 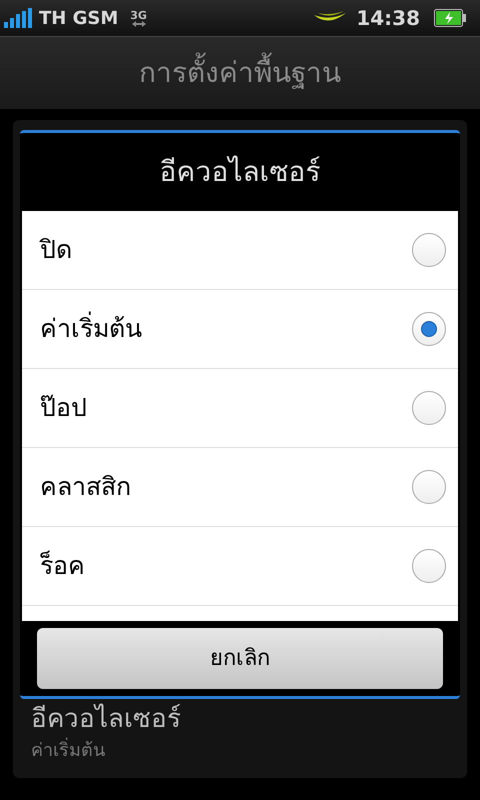 What do you see at coordinates (388, 18) in the screenshot?
I see `clock: 14:38` at bounding box center [388, 18].